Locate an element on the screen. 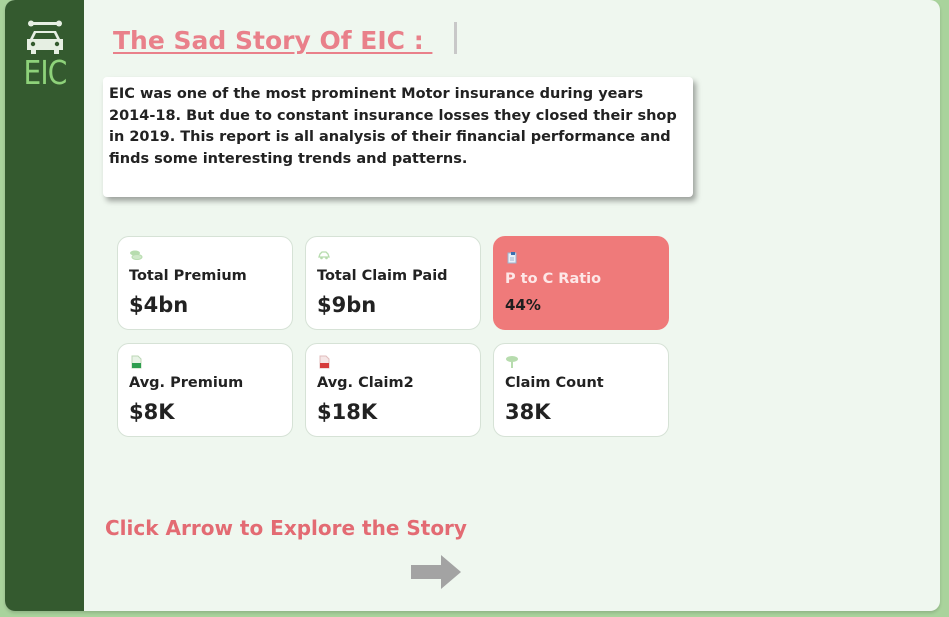  logo: EIC is located at coordinates (45, 56).